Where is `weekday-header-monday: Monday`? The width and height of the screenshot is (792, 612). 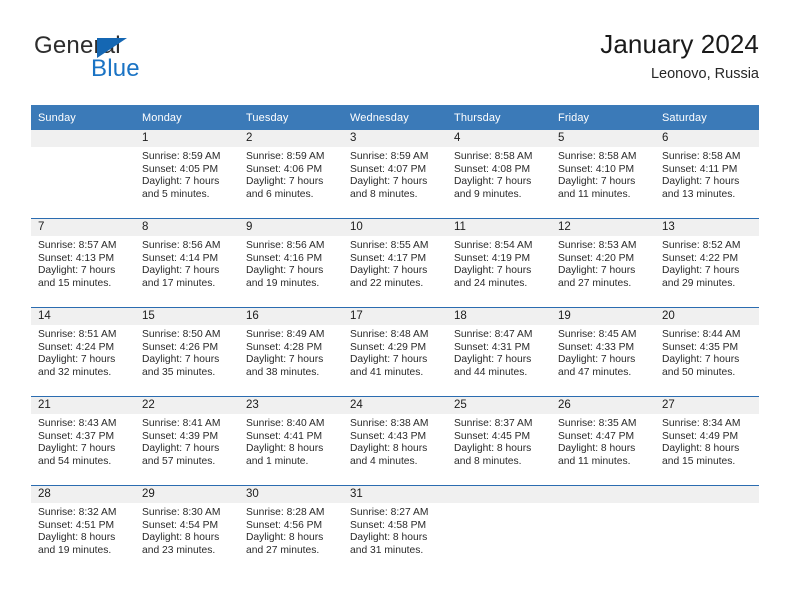 weekday-header-monday: Monday is located at coordinates (187, 117).